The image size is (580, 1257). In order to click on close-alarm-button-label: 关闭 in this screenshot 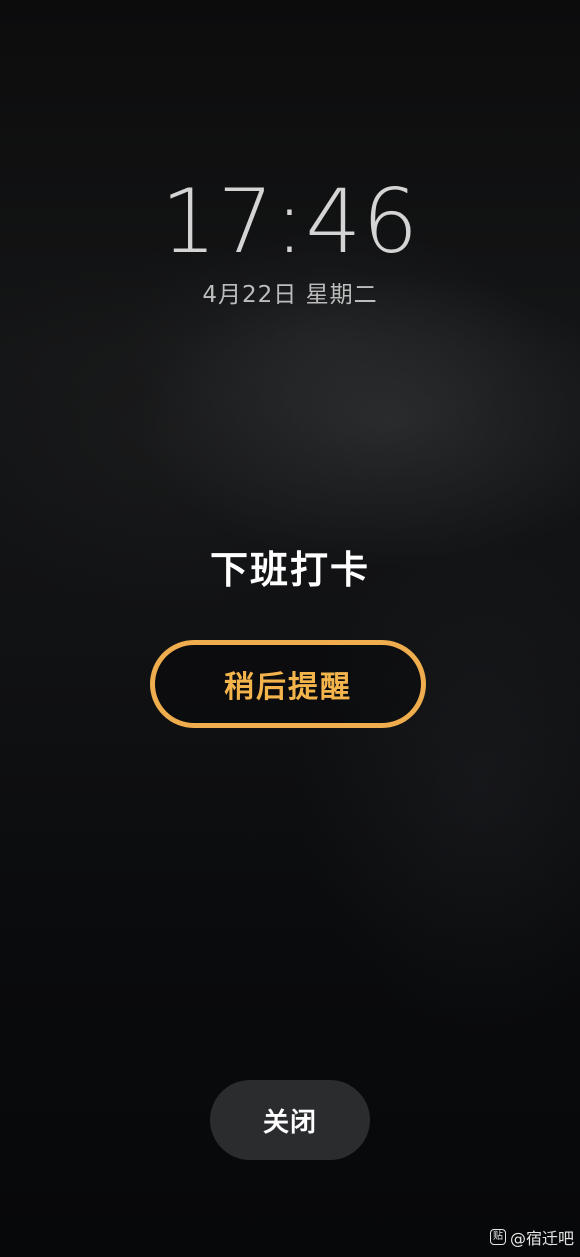, I will do `click(289, 1122)`.